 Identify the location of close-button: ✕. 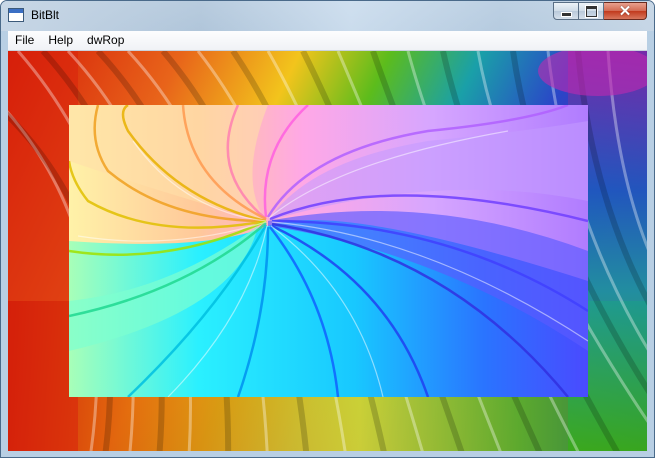
(625, 11).